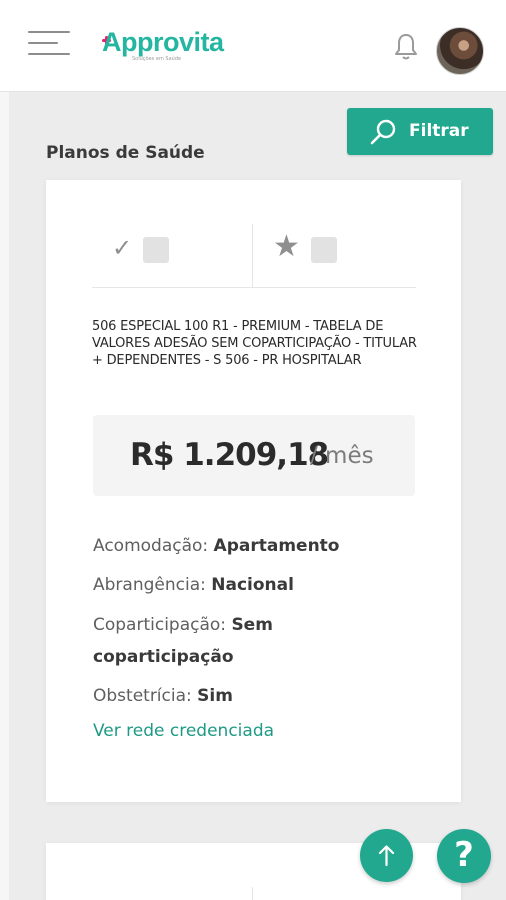  What do you see at coordinates (276, 546) in the screenshot?
I see `detail-value: Apartamento` at bounding box center [276, 546].